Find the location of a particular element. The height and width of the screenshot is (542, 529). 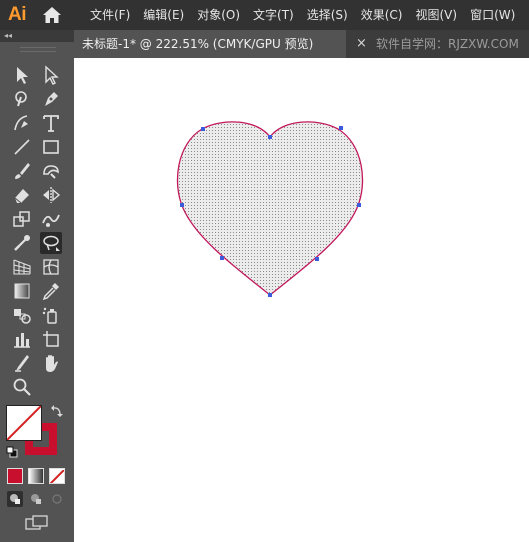

menu-file: 文件(F) is located at coordinates (113, 15).